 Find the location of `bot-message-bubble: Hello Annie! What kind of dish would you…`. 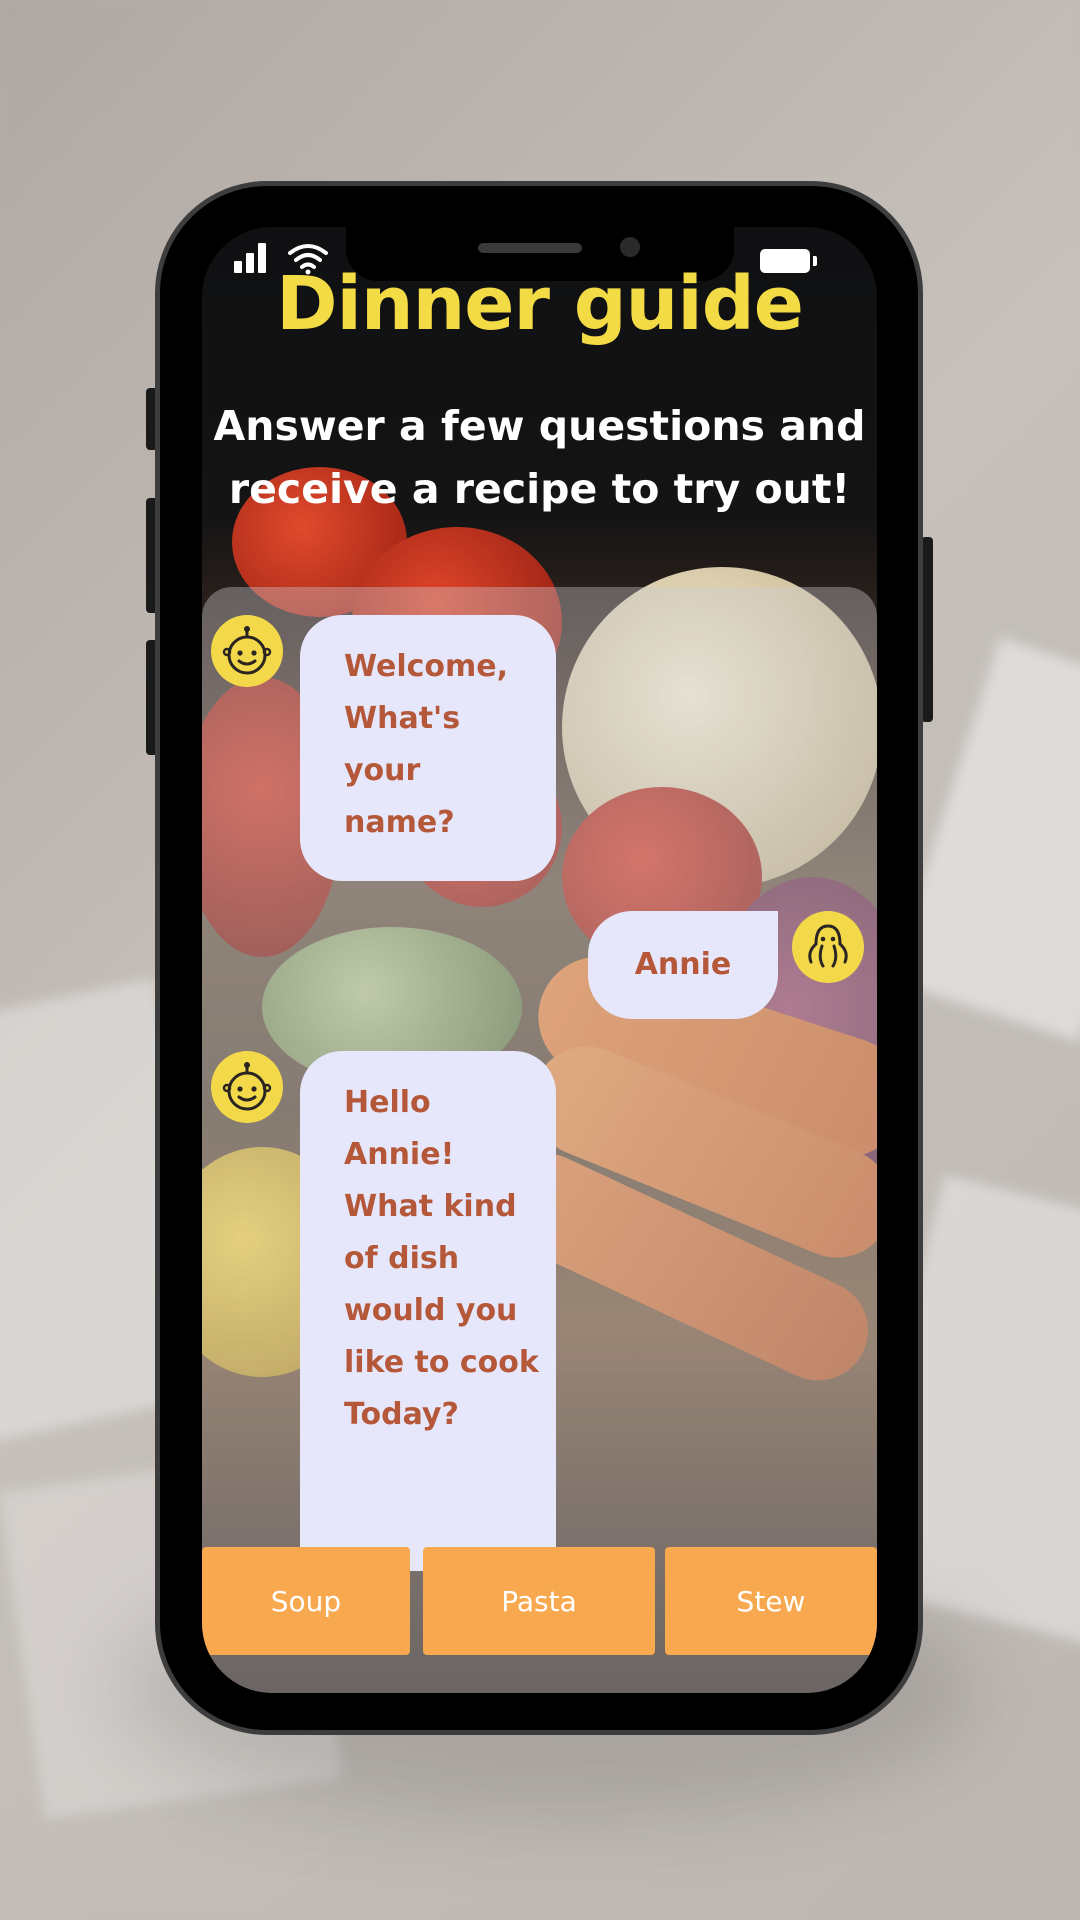

bot-message-bubble: Hello Annie! What kind of dish would you… is located at coordinates (428, 1311).